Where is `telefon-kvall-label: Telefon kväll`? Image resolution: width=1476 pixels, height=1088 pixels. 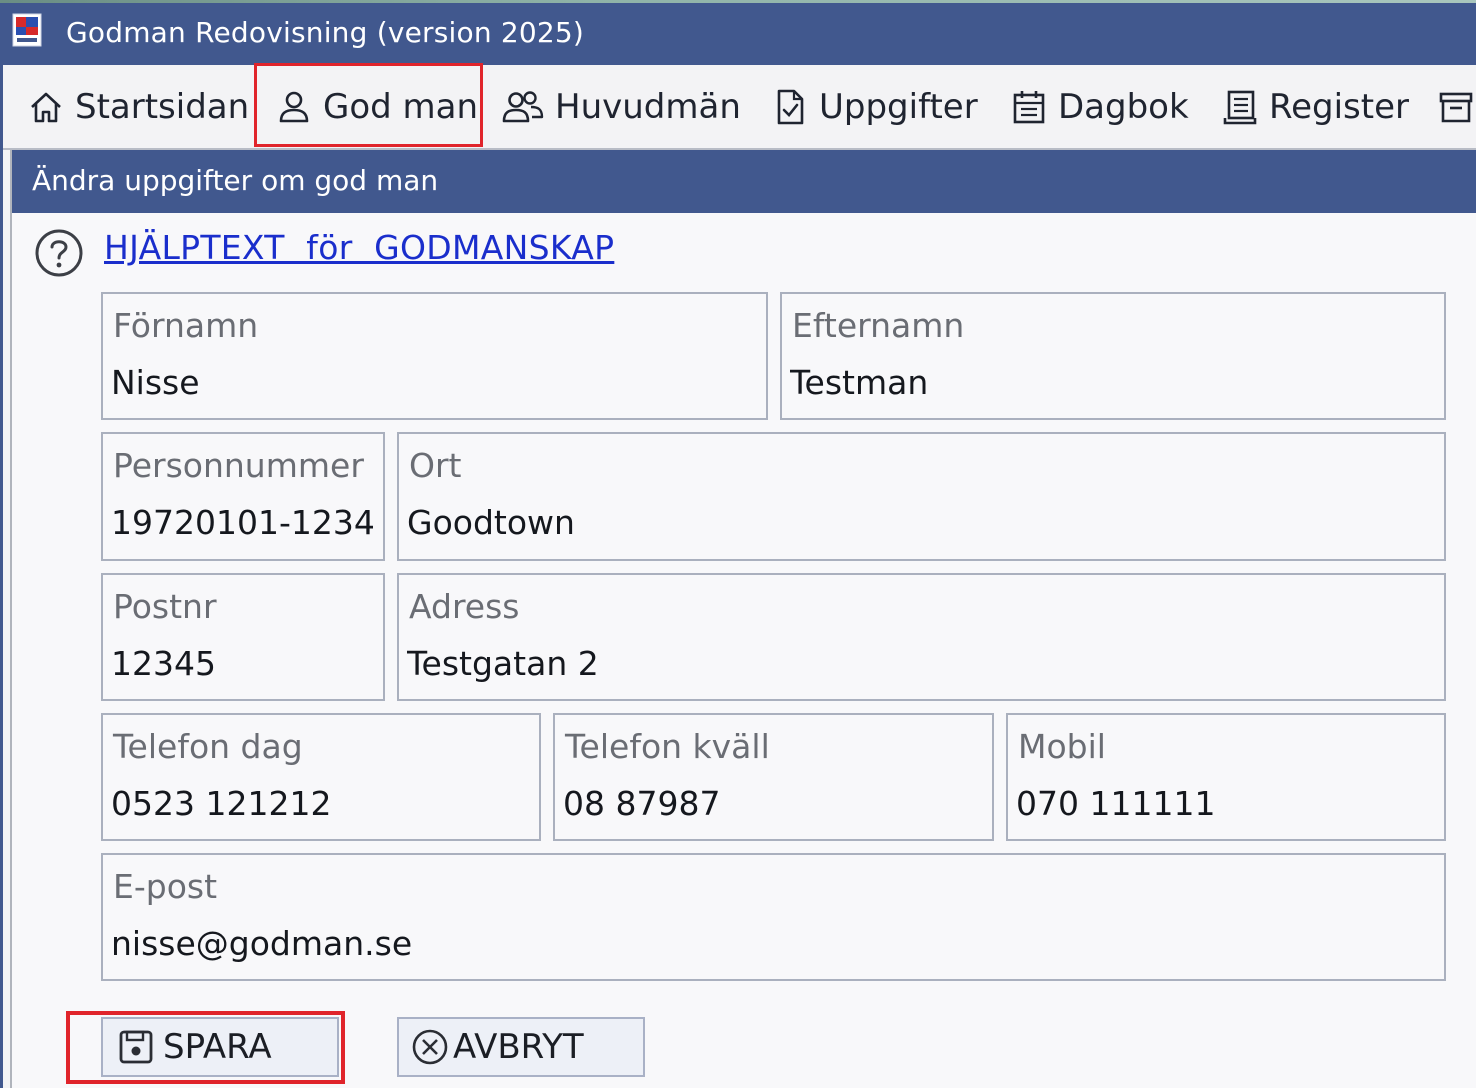 telefon-kvall-label: Telefon kväll is located at coordinates (667, 746).